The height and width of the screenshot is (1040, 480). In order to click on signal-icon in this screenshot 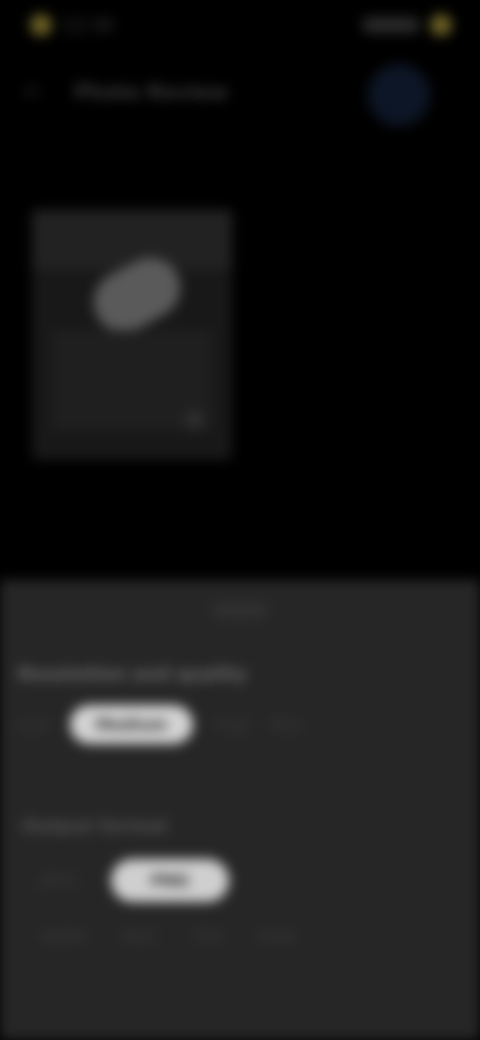, I will do `click(391, 25)`.